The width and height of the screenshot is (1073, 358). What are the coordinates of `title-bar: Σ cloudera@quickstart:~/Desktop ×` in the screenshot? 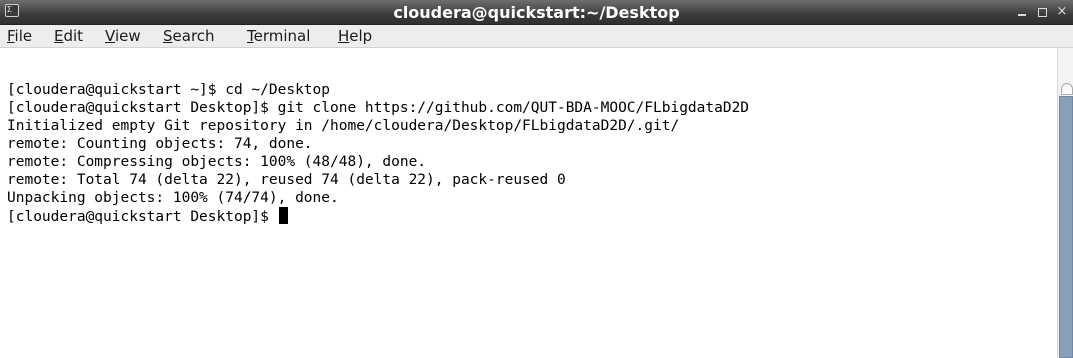 It's located at (536, 12).